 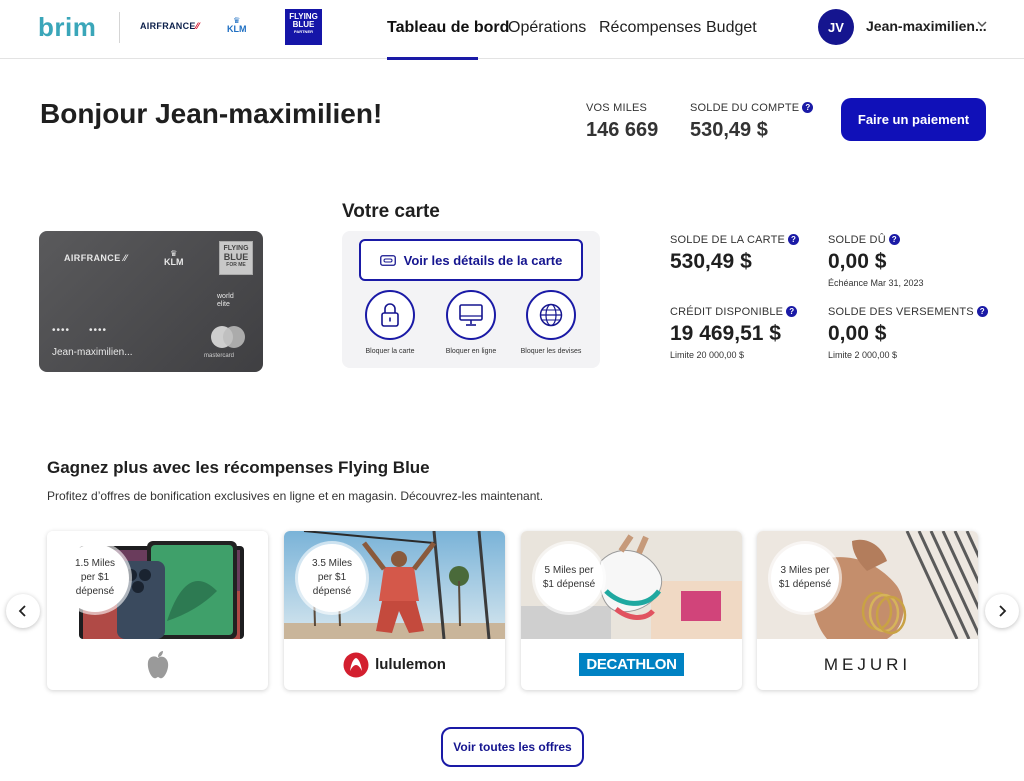 What do you see at coordinates (725, 333) in the screenshot?
I see `available-credit-value: 19 469,51 $` at bounding box center [725, 333].